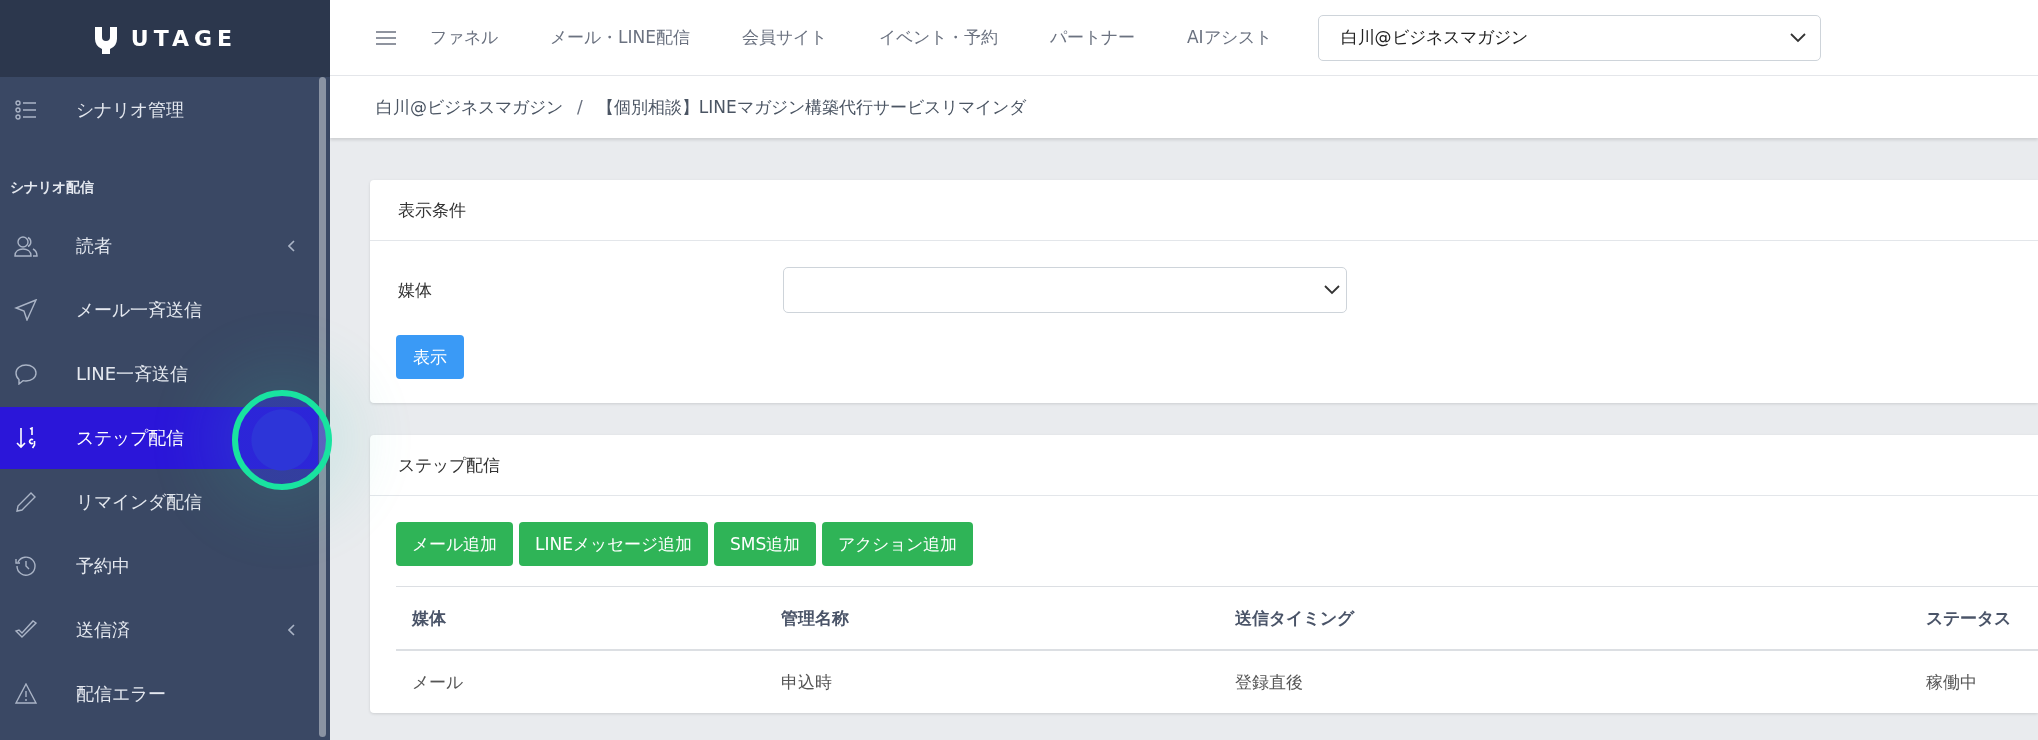 The image size is (2038, 740). I want to click on card-title: 表示条件, so click(1204, 210).